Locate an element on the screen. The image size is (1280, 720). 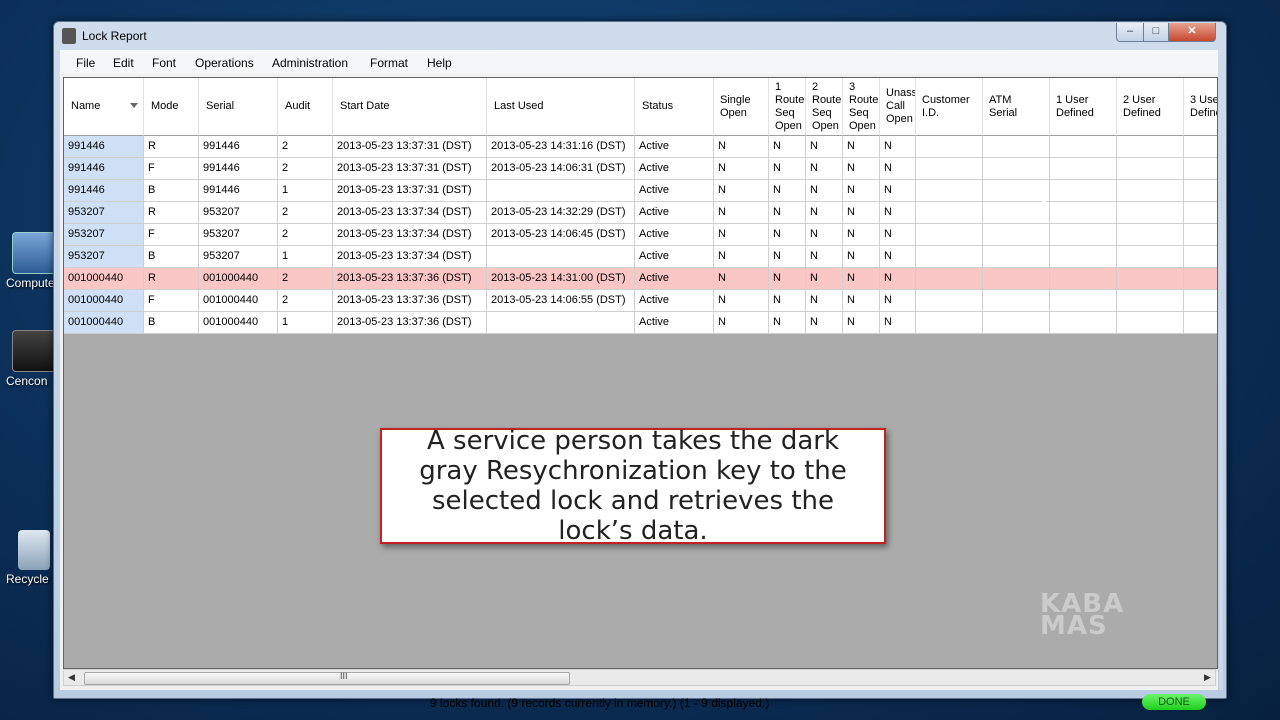
menu-font: Font is located at coordinates (164, 63).